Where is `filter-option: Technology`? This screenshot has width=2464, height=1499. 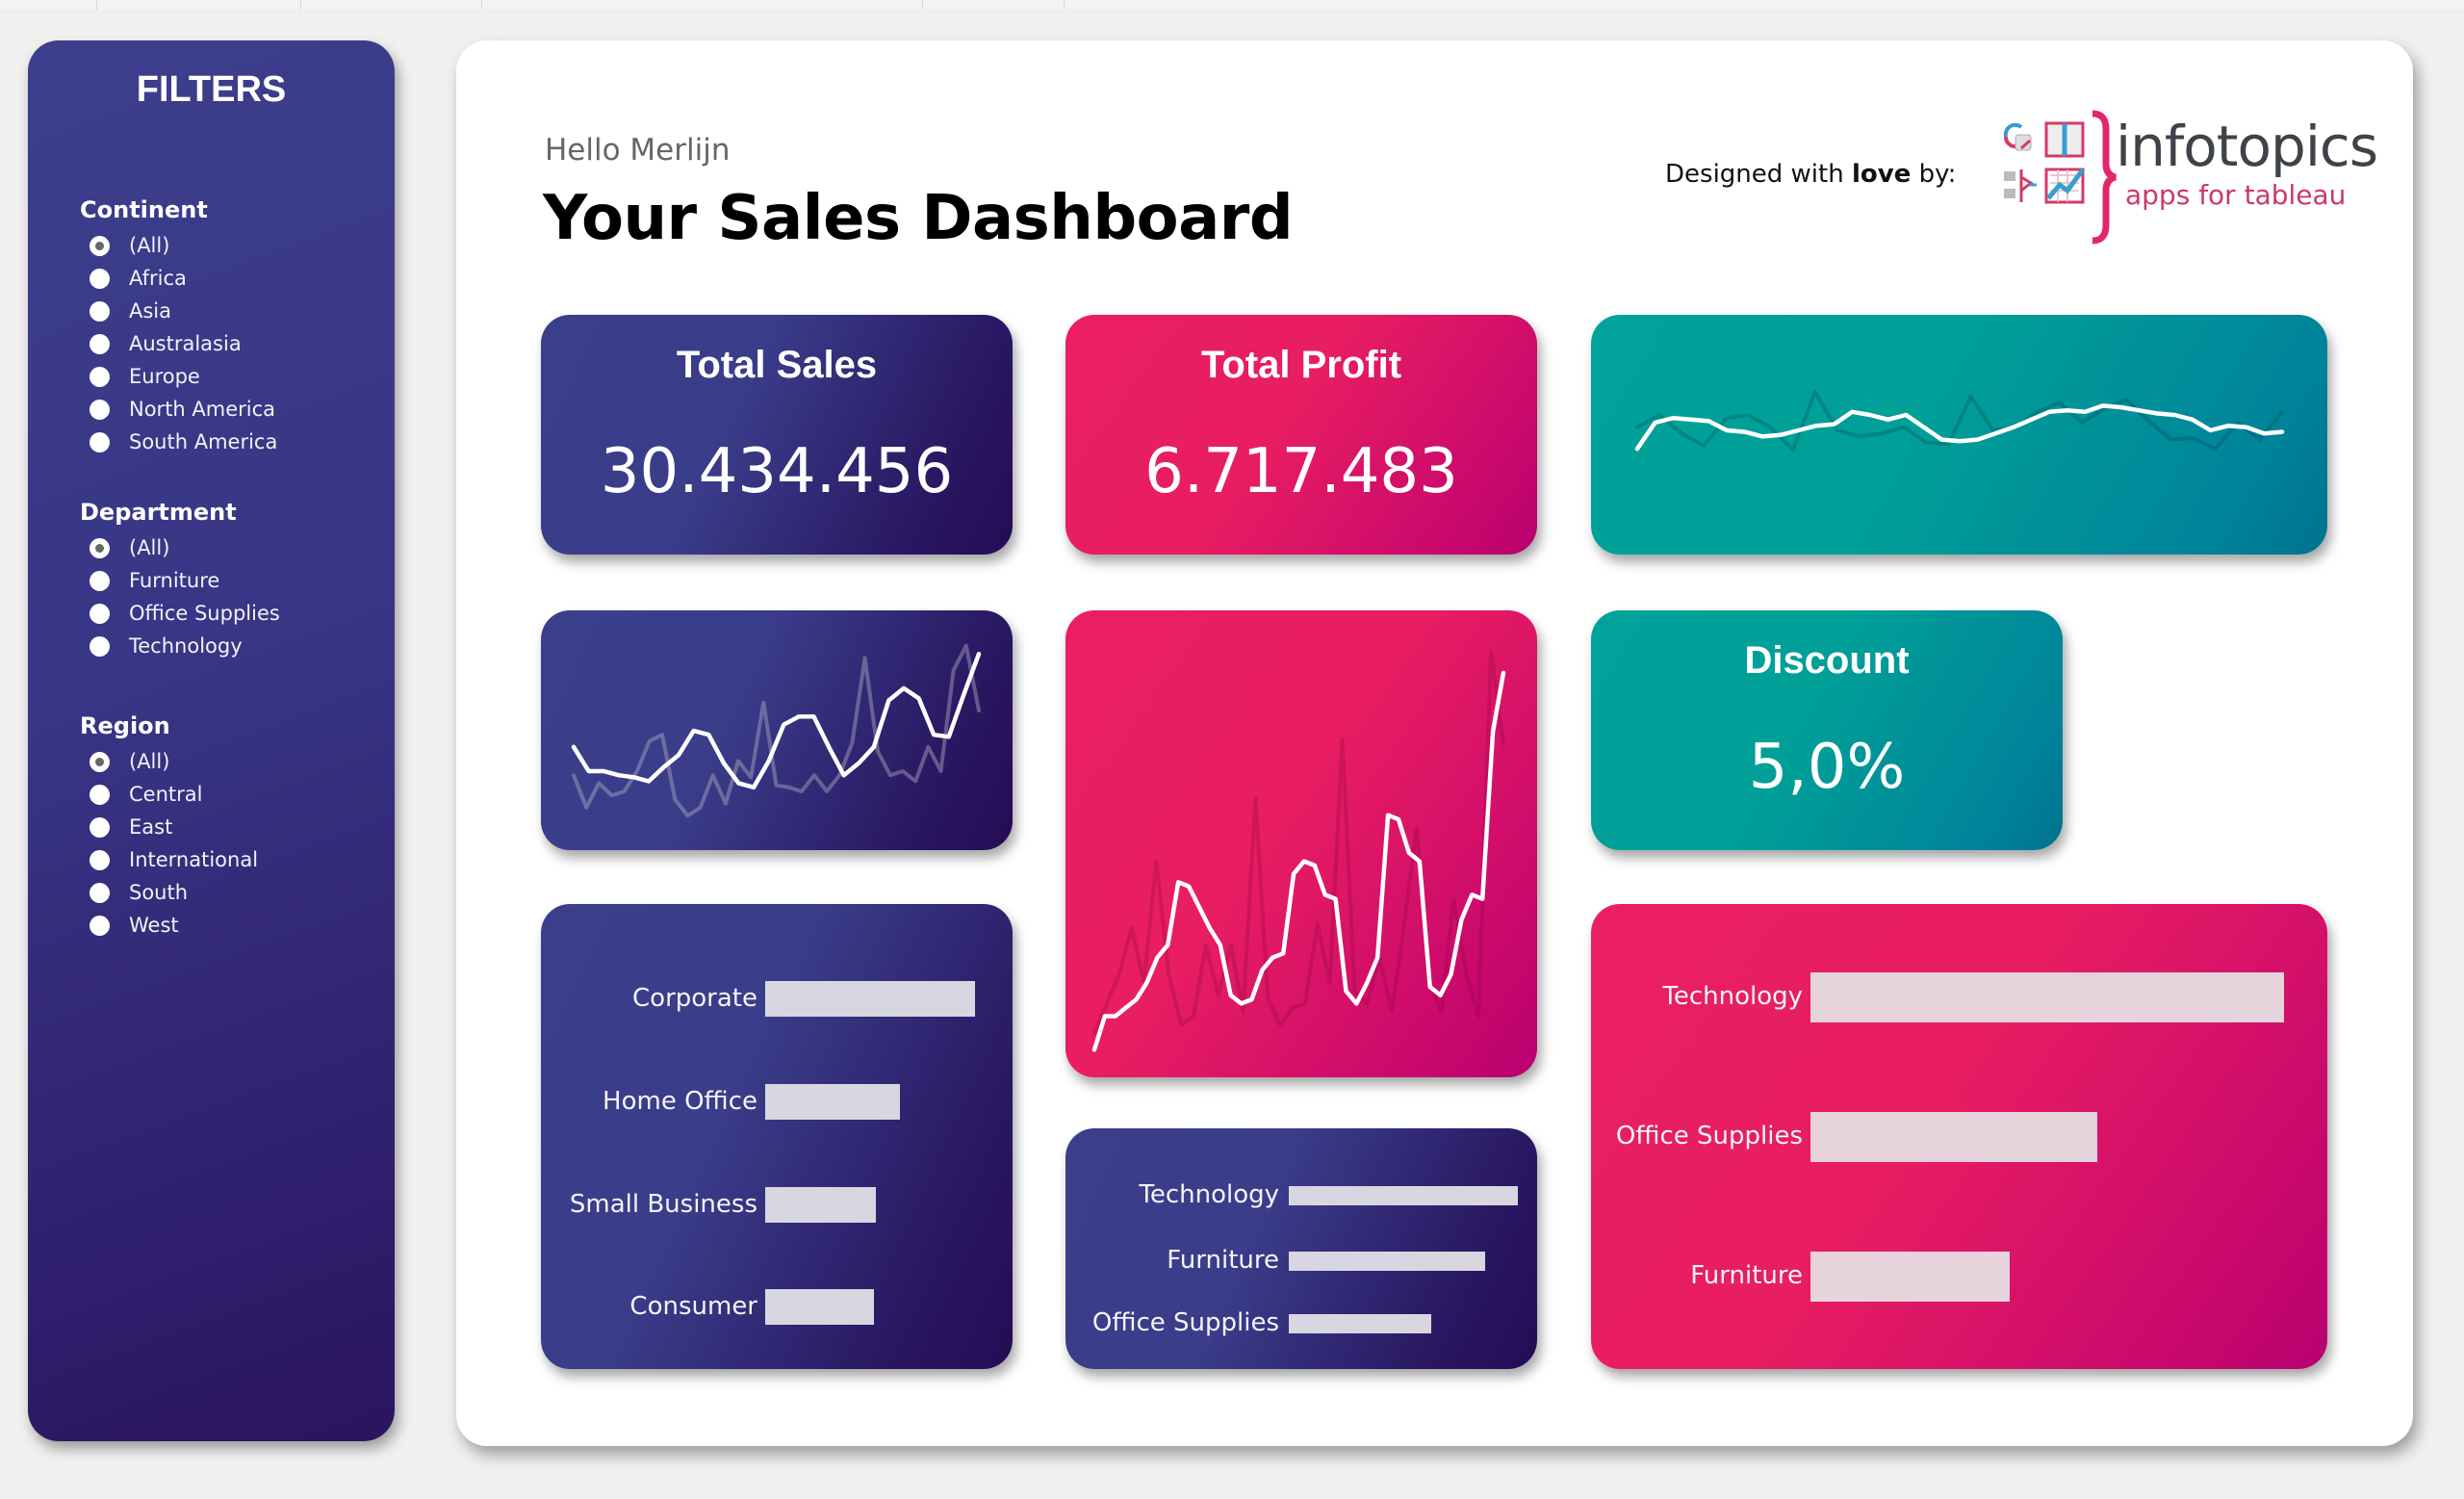
filter-option: Technology is located at coordinates (180, 646).